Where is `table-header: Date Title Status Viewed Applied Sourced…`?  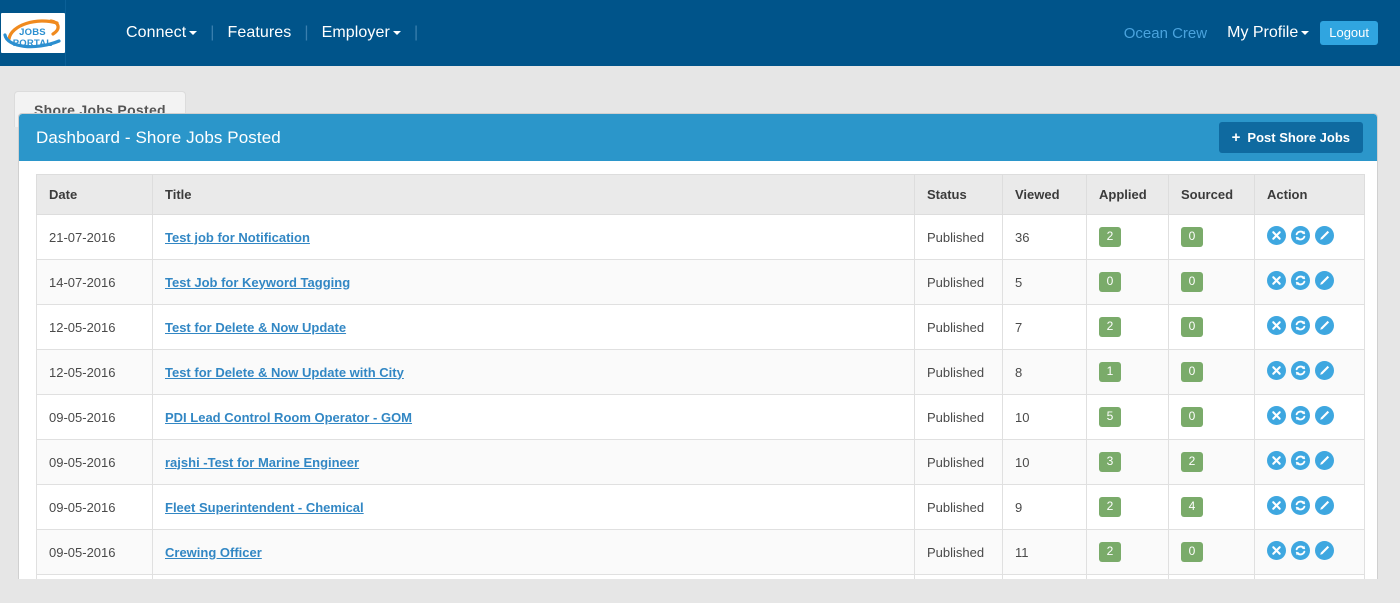
table-header: Date Title Status Viewed Applied Sourced… is located at coordinates (700, 194).